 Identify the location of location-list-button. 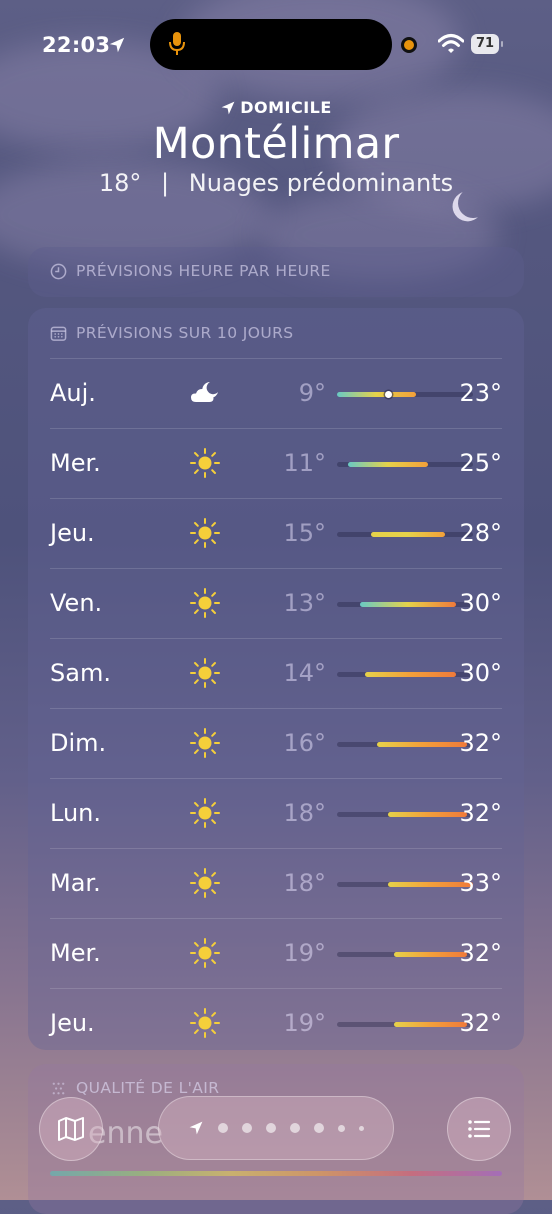
(479, 1129).